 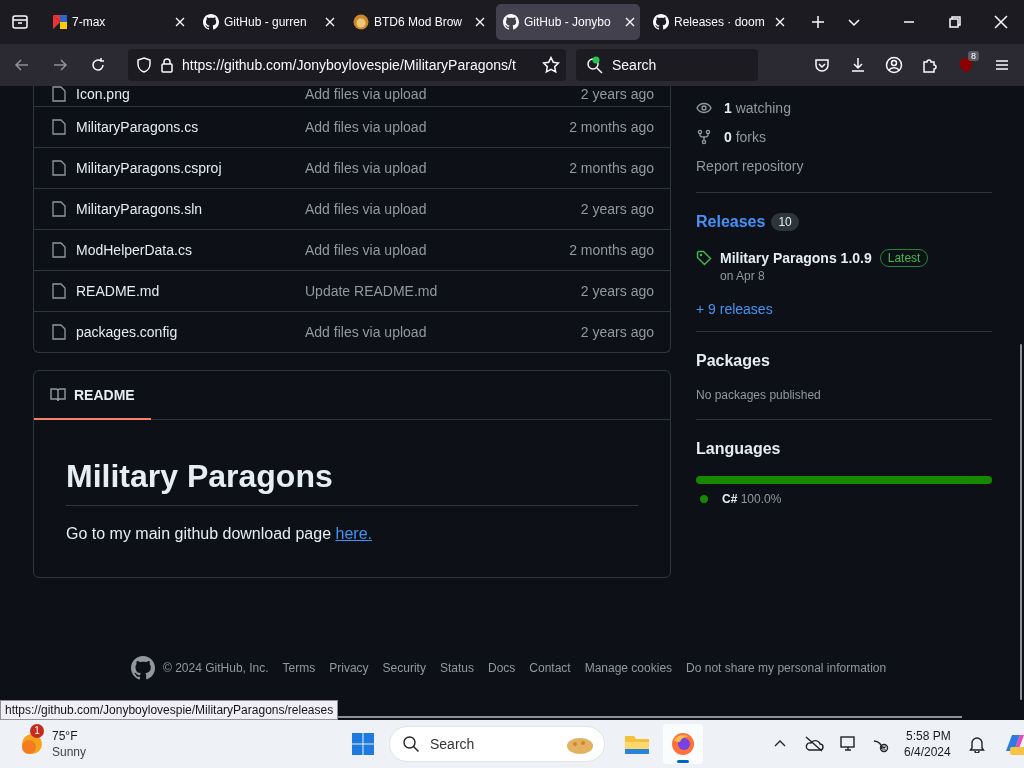 What do you see at coordinates (69, 752) in the screenshot?
I see `weather-condition: Sunny` at bounding box center [69, 752].